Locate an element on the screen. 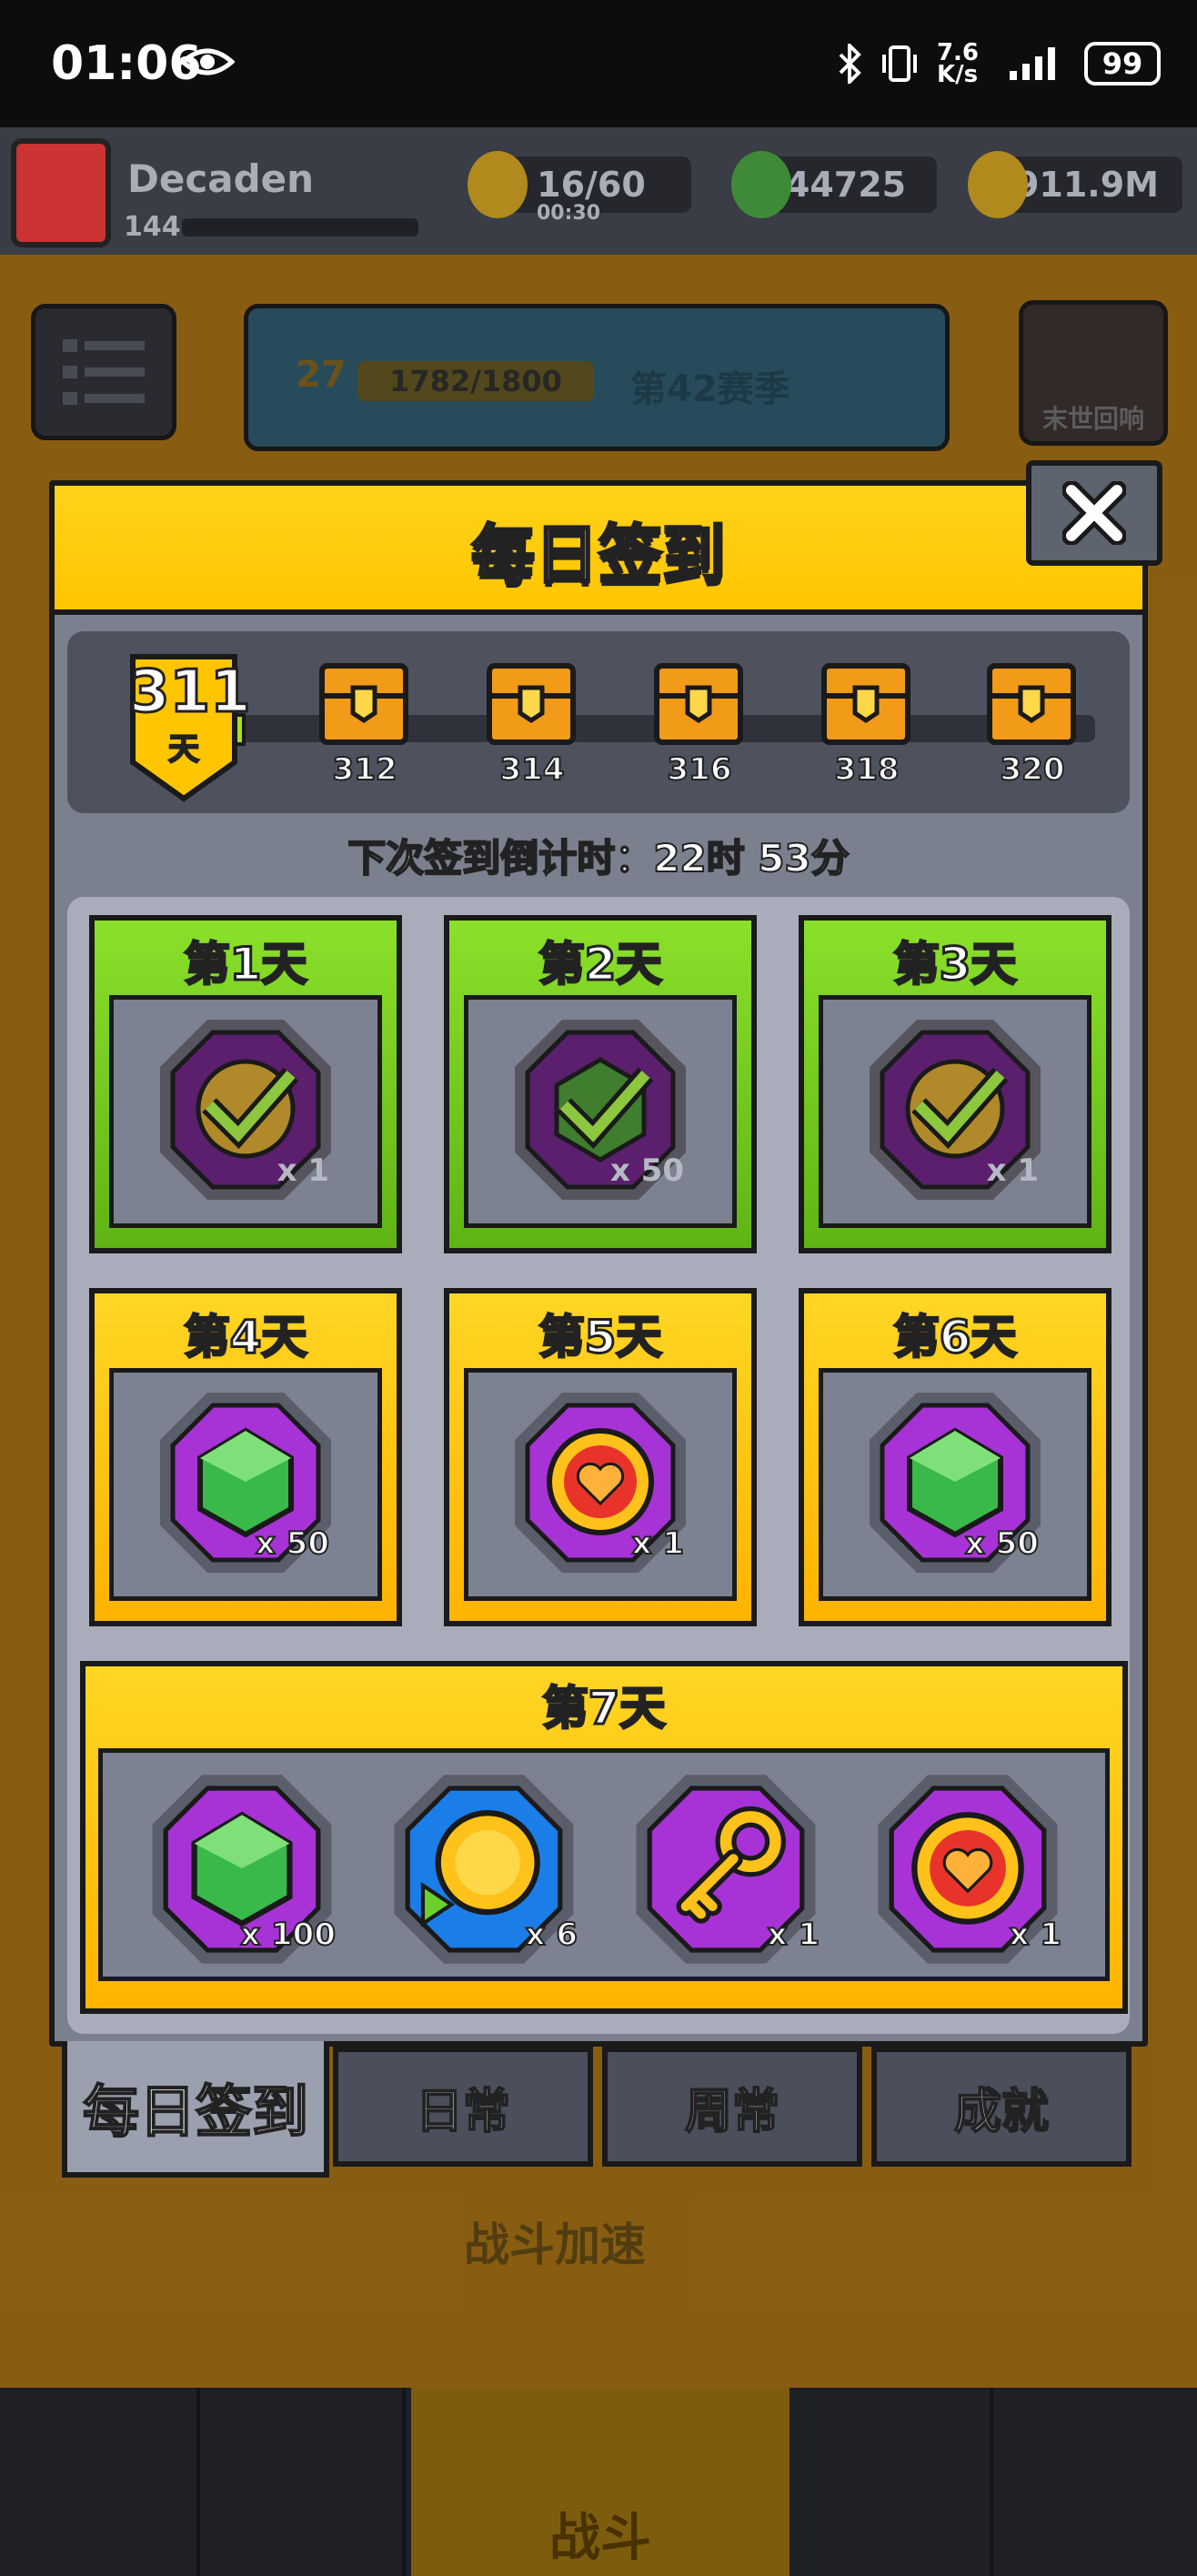  milestone-label: 312 is located at coordinates (365, 769).